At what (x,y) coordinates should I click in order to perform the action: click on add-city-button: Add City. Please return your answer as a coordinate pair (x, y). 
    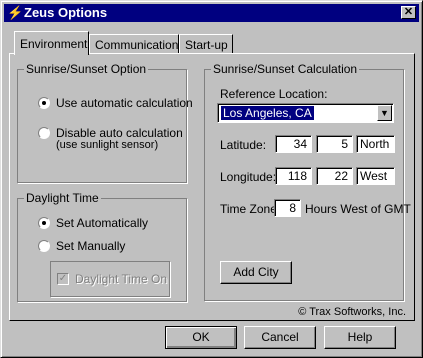
    Looking at the image, I should click on (256, 272).